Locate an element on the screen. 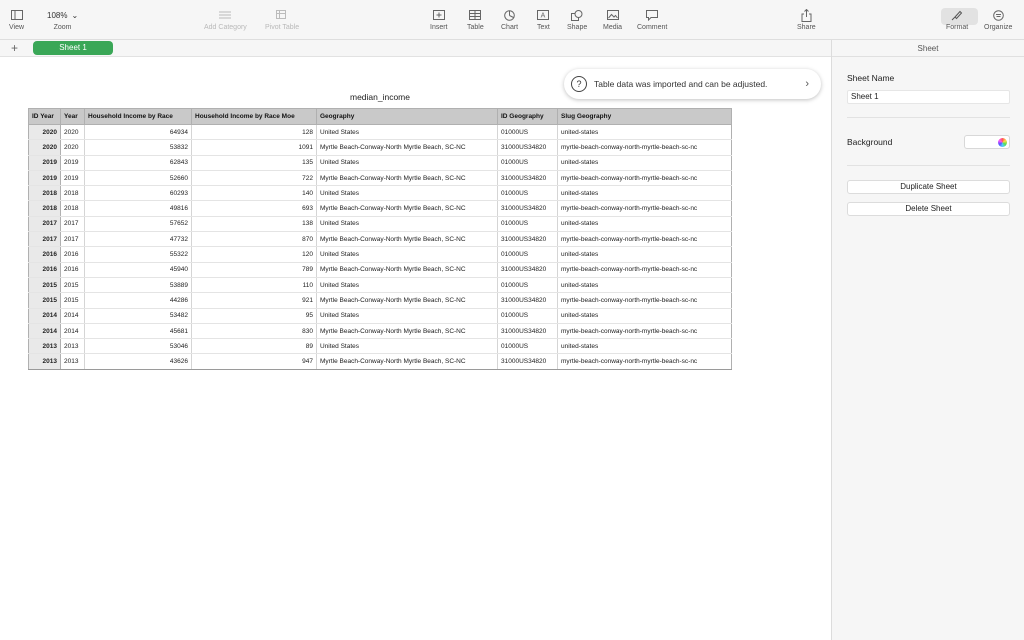 This screenshot has width=1024, height=640. insert-button: Insert is located at coordinates (439, 19).